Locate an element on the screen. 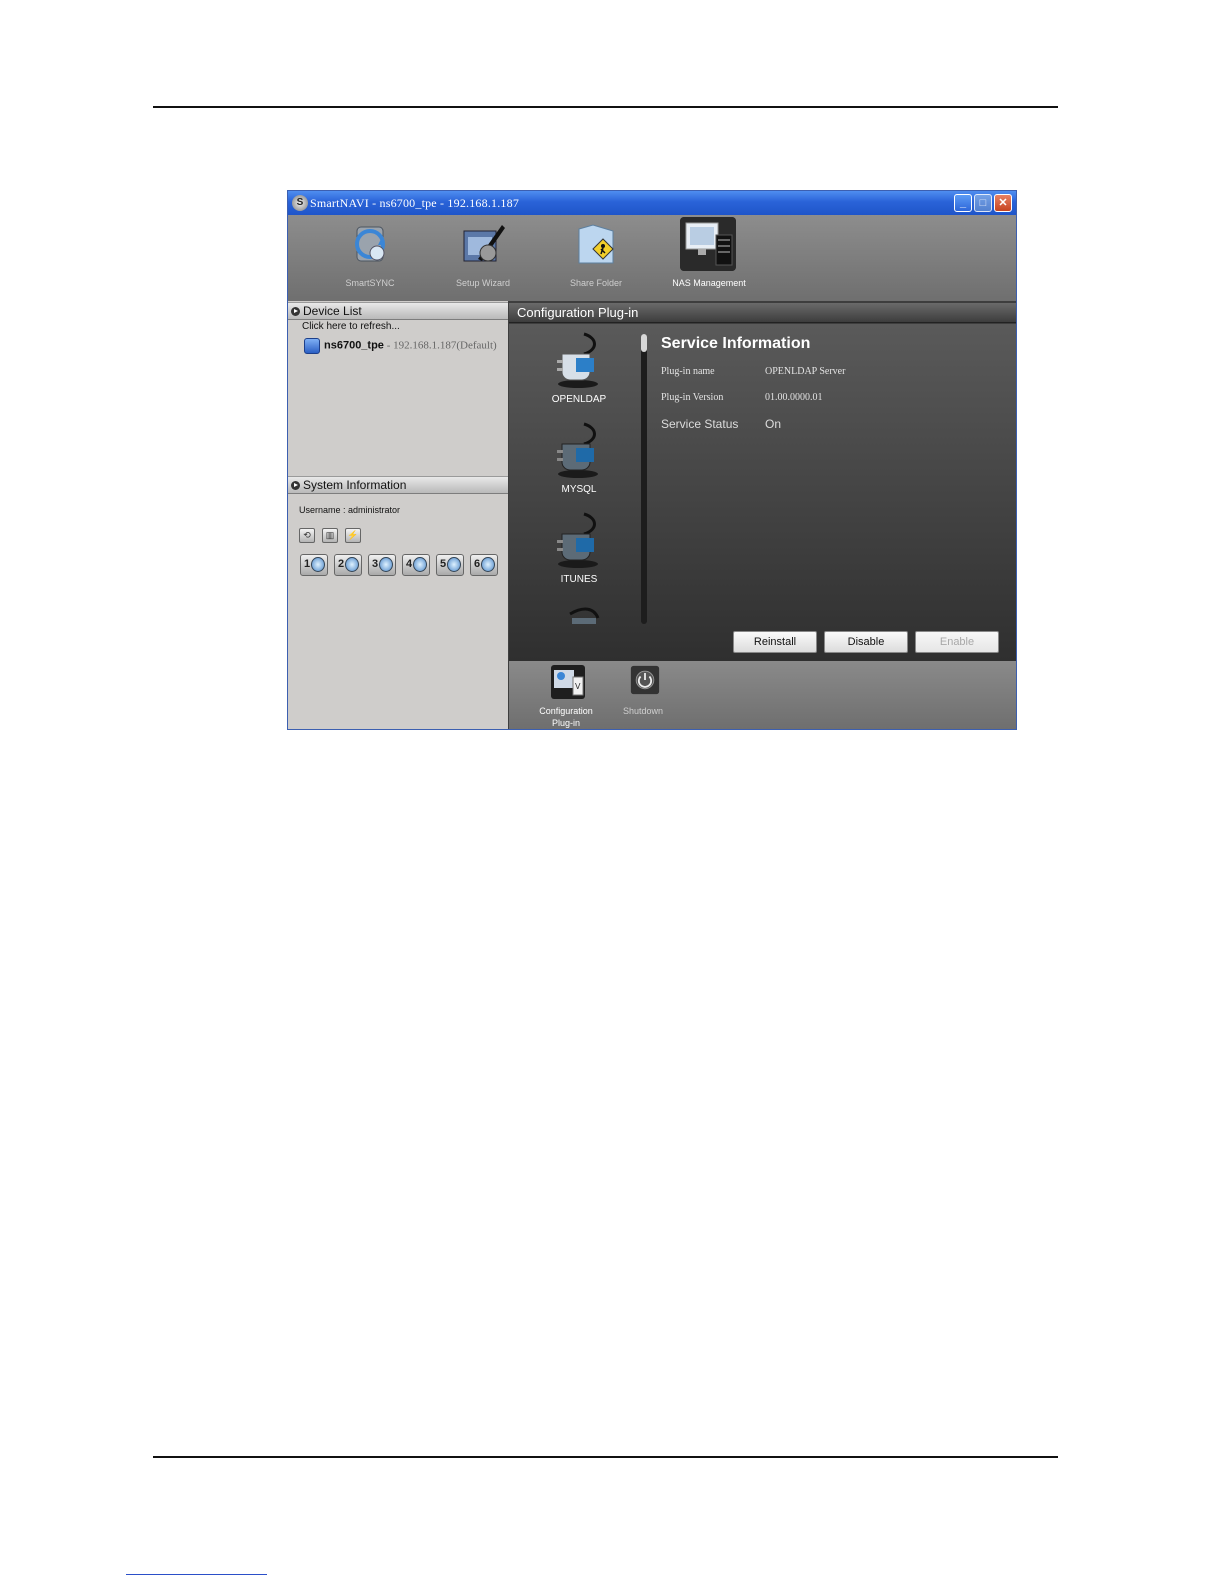 The height and width of the screenshot is (1584, 1224). username-text: Username : administrator is located at coordinates (350, 510).